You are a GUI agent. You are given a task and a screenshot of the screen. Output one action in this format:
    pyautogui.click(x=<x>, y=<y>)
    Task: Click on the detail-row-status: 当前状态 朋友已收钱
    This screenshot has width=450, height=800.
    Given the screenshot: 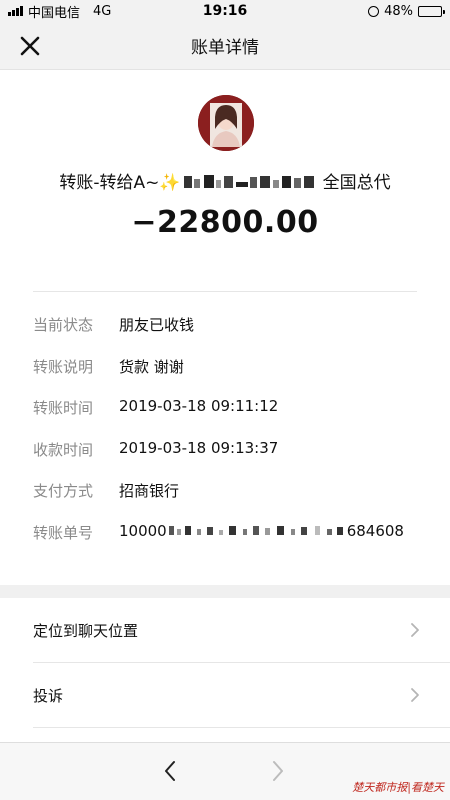 What is the action you would take?
    pyautogui.click(x=228, y=335)
    